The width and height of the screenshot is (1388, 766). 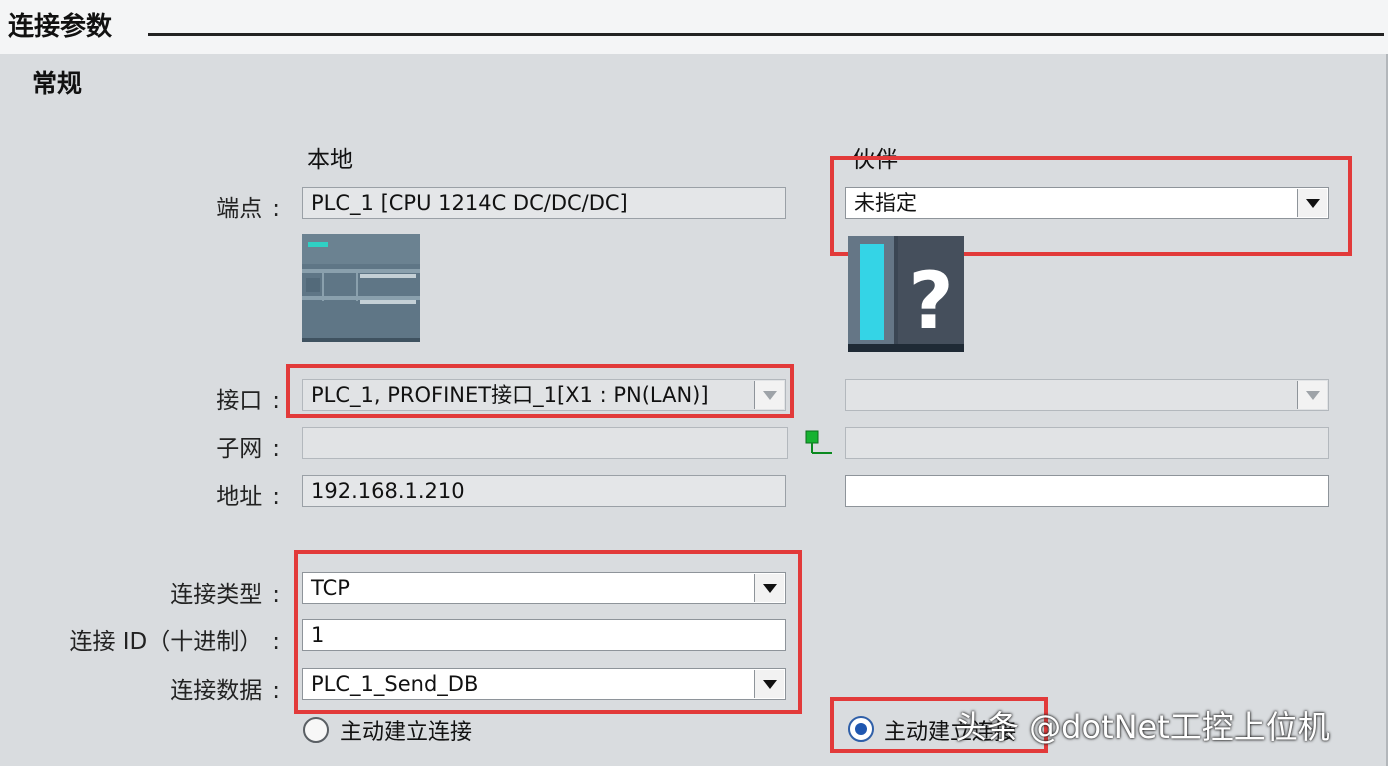 What do you see at coordinates (248, 401) in the screenshot?
I see `interface-label: 接口:` at bounding box center [248, 401].